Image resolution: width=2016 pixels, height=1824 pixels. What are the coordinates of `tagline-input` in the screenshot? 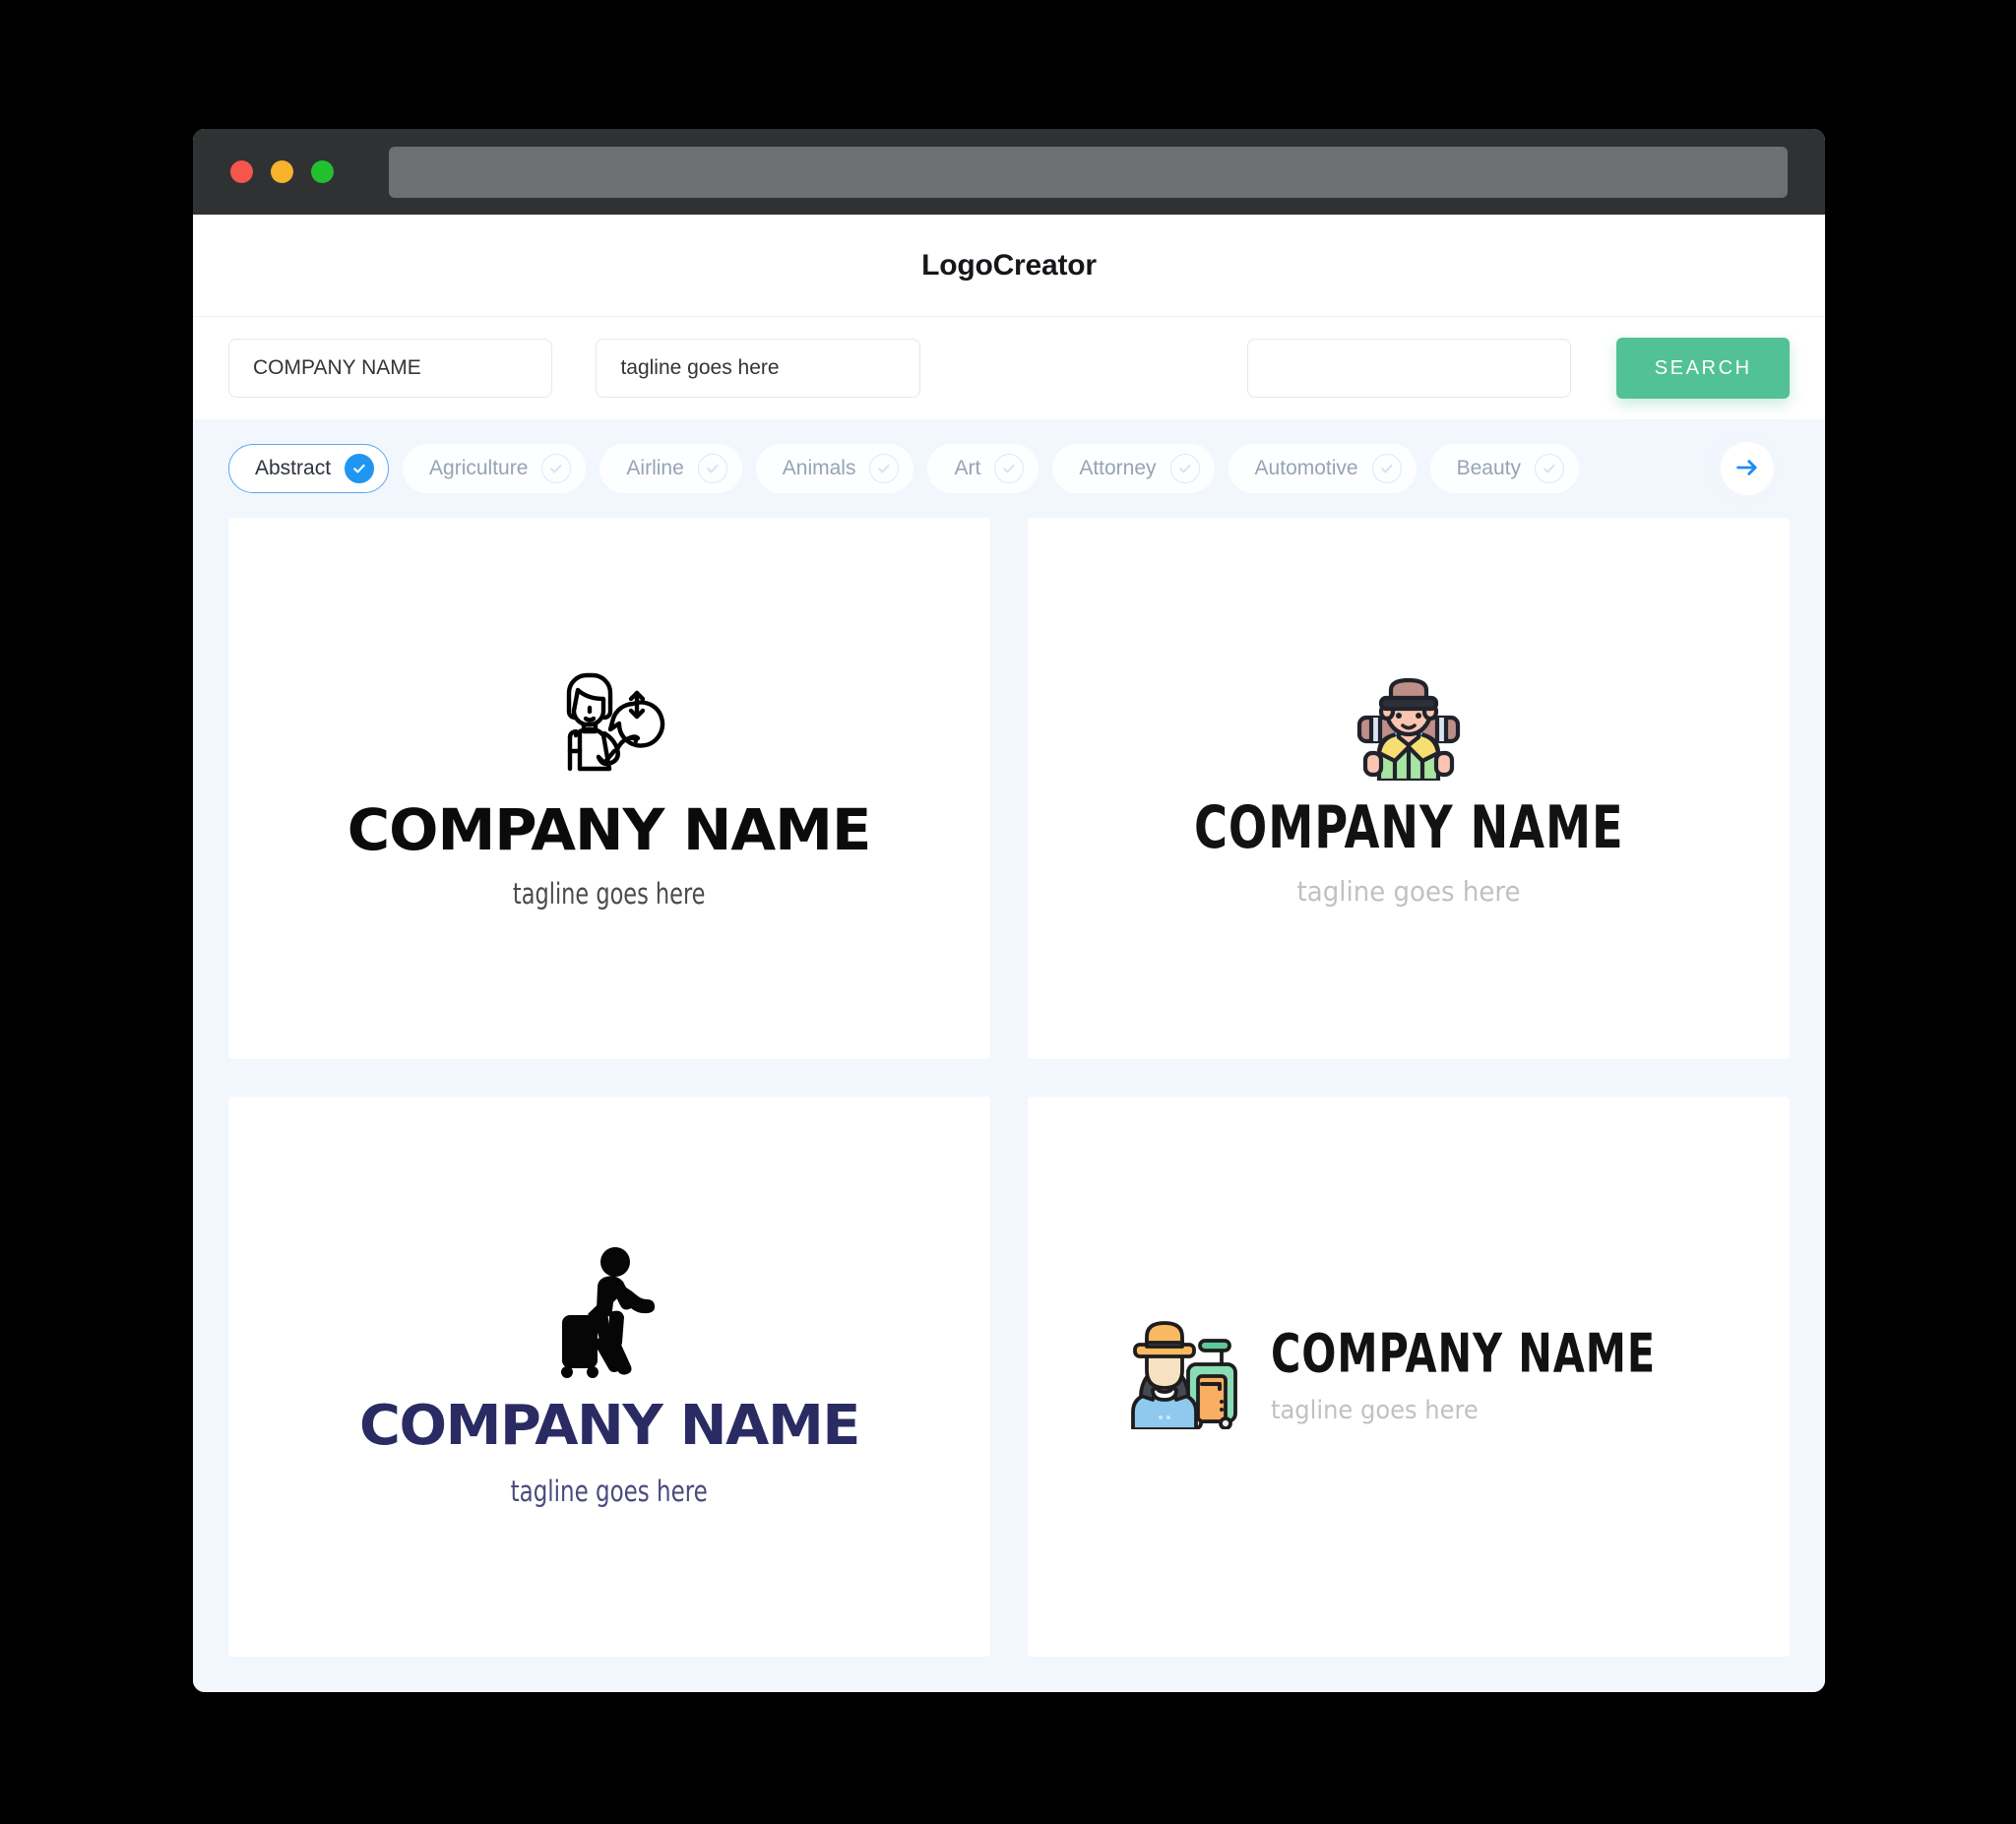 It's located at (758, 368).